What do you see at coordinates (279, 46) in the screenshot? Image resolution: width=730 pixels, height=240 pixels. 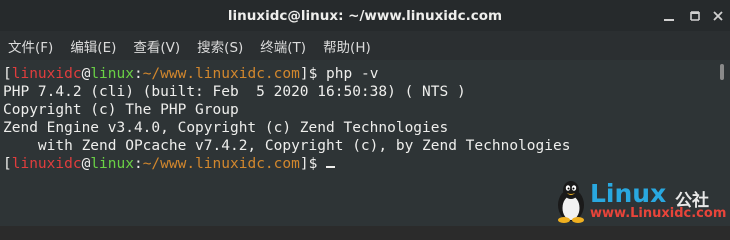 I see `menu-terminal: 终端(T)` at bounding box center [279, 46].